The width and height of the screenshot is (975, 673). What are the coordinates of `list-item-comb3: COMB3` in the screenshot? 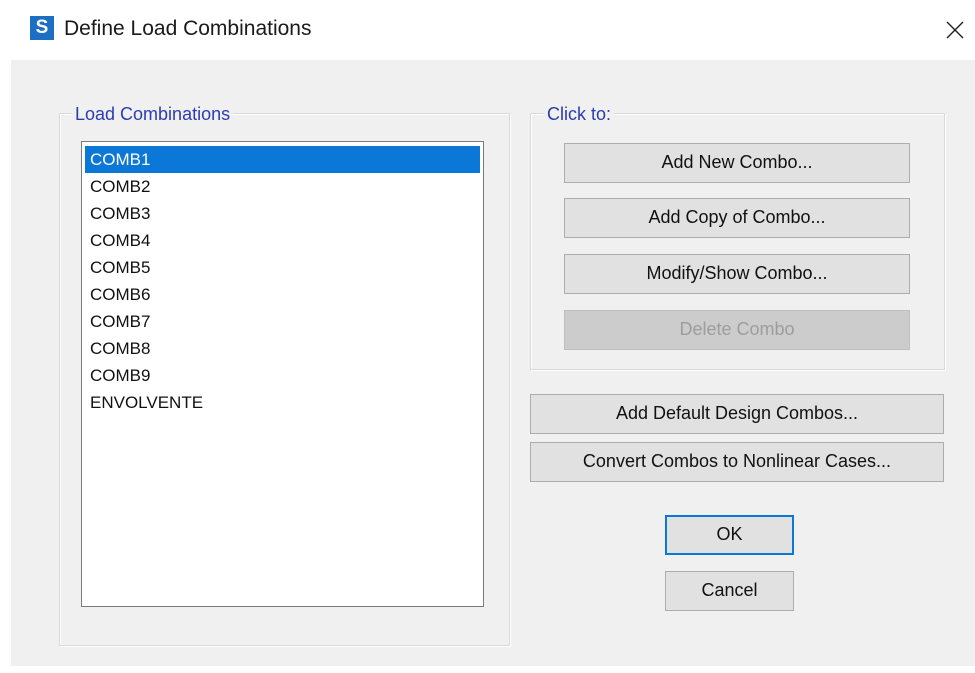 It's located at (282, 213).